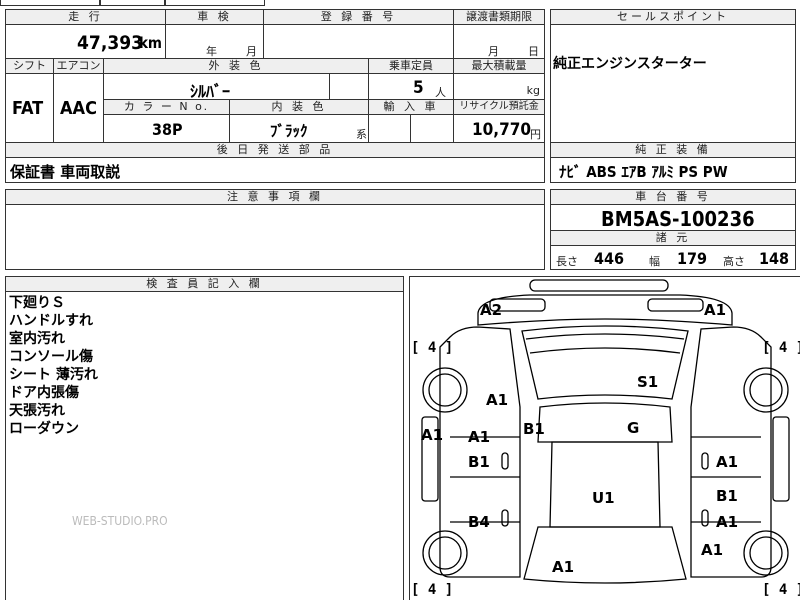  Describe the element at coordinates (766, 553) in the screenshot. I see `wheel-rr-inner` at that location.